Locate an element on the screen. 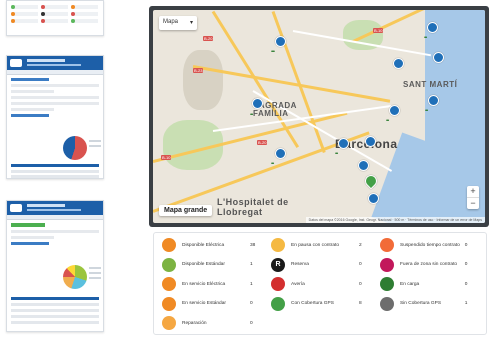 This screenshot has height=339, width=493. standard-service-icon is located at coordinates (169, 303).